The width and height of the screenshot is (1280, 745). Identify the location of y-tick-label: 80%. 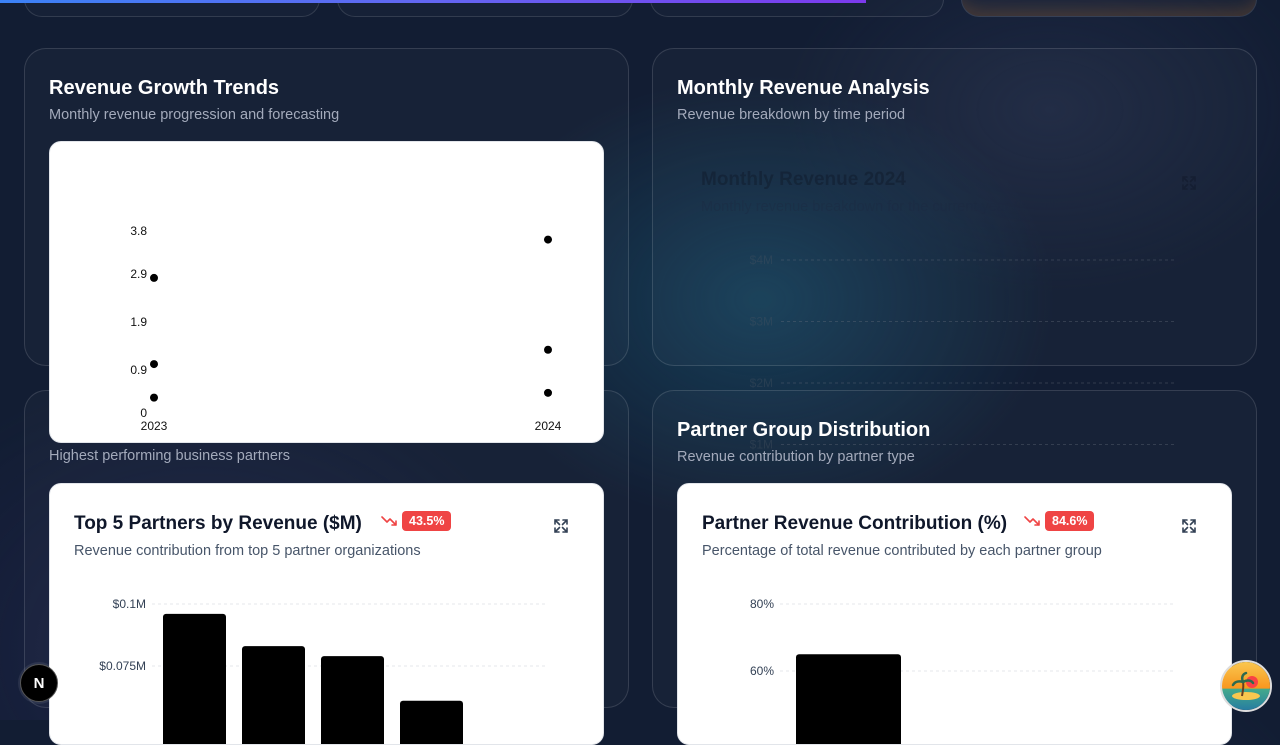
(762, 604).